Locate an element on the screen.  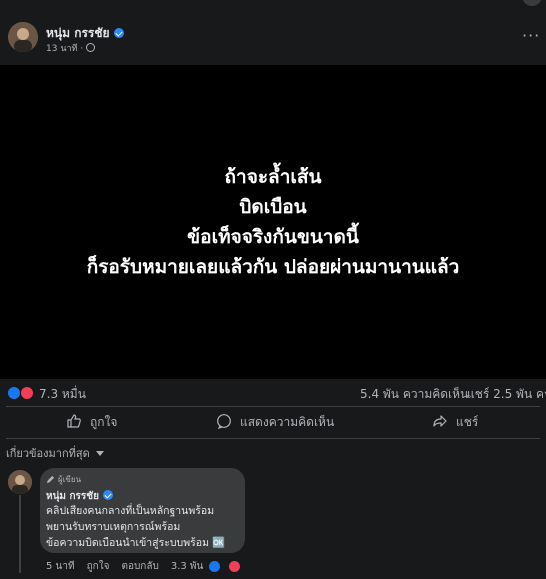
pencil-icon is located at coordinates (50, 479).